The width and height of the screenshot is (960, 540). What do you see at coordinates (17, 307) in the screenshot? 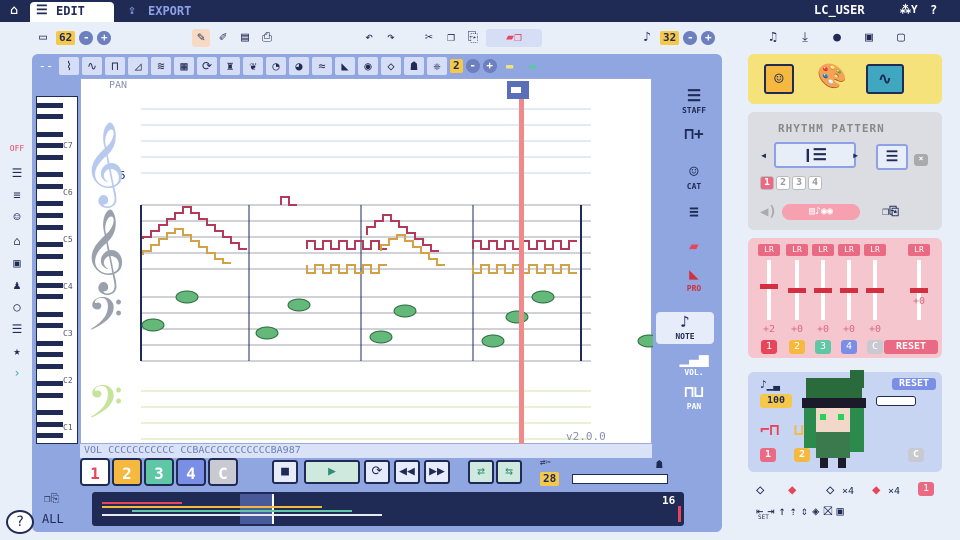
I see `circle-icon: ○` at bounding box center [17, 307].